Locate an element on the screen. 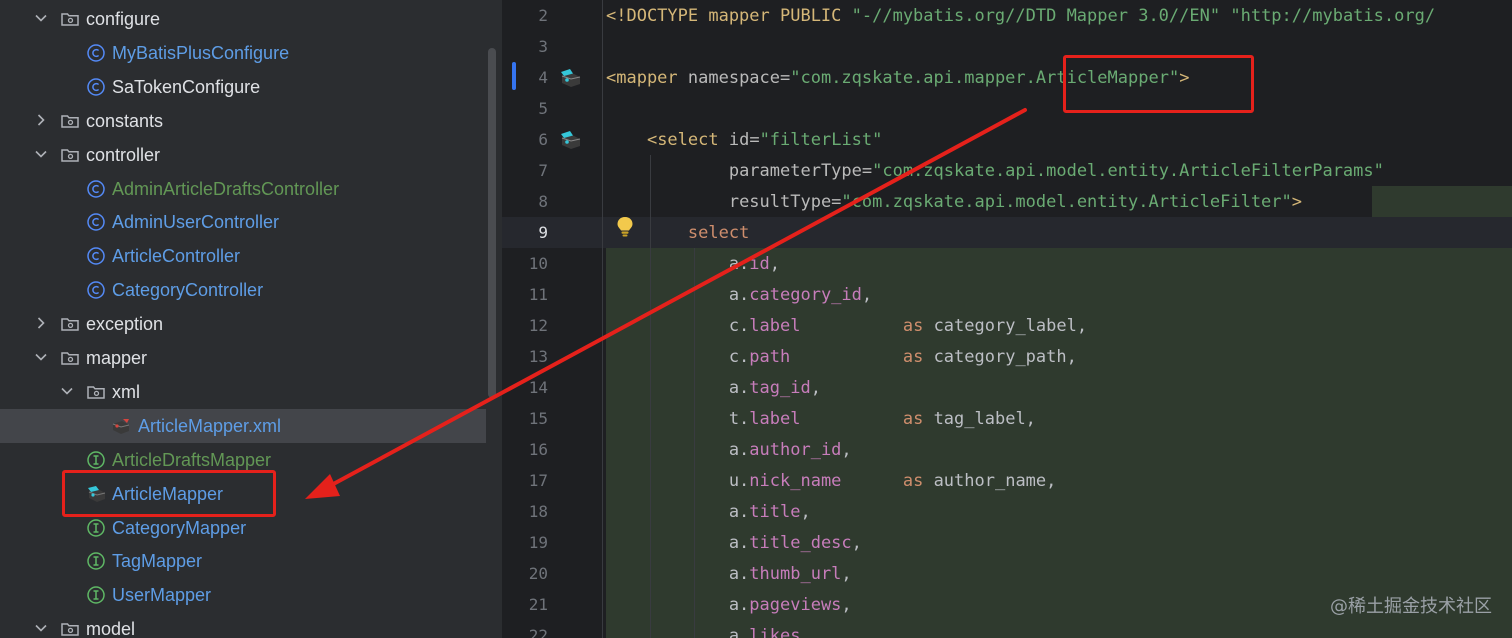 Image resolution: width=1512 pixels, height=638 pixels. code-line: 18 a.title, is located at coordinates (1007, 512).